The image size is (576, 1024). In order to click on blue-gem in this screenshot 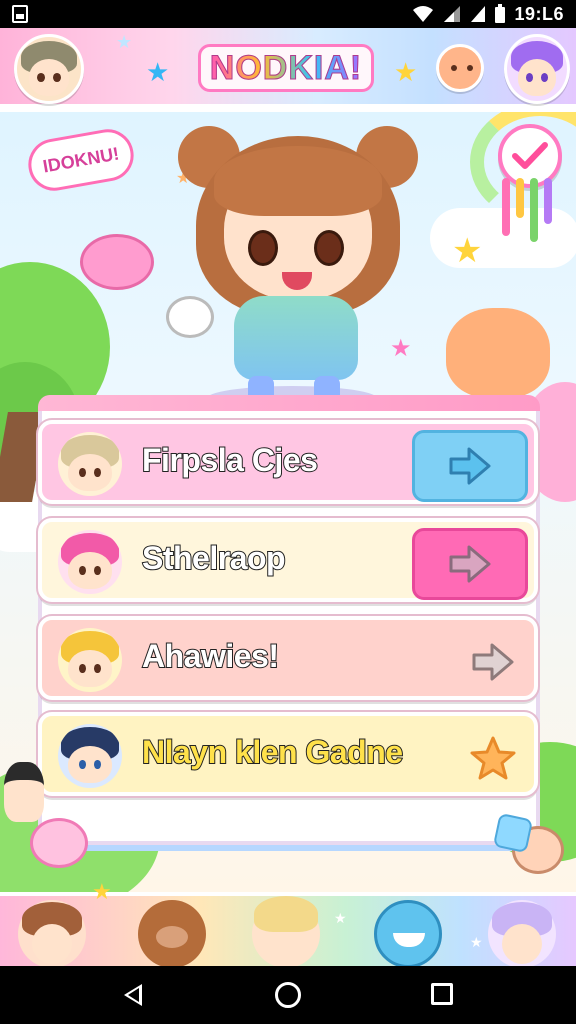, I will do `click(513, 833)`.